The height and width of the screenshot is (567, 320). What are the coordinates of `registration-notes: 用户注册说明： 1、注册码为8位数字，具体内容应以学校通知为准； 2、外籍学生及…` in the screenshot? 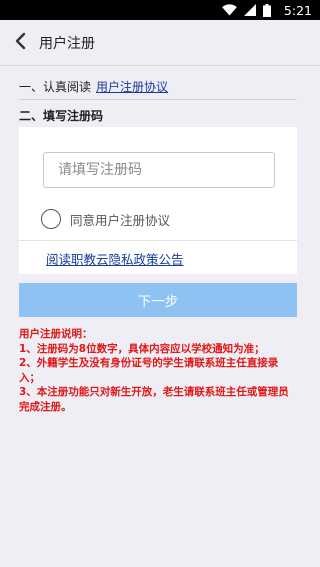 It's located at (159, 370).